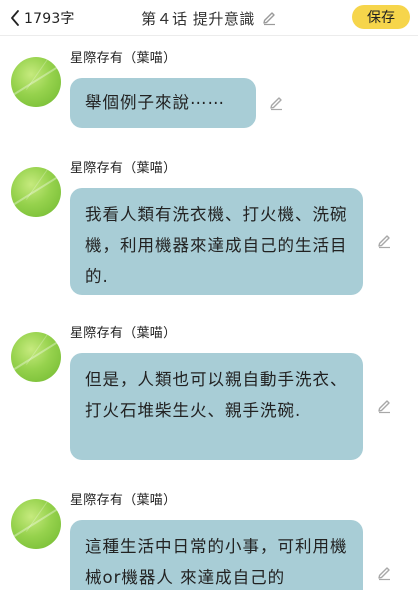 The image size is (418, 600). What do you see at coordinates (216, 241) in the screenshot?
I see `message-bubble: 我看人類有洗衣機、打火機、洗碗機，利用機器來達成自己的生活目的.` at bounding box center [216, 241].